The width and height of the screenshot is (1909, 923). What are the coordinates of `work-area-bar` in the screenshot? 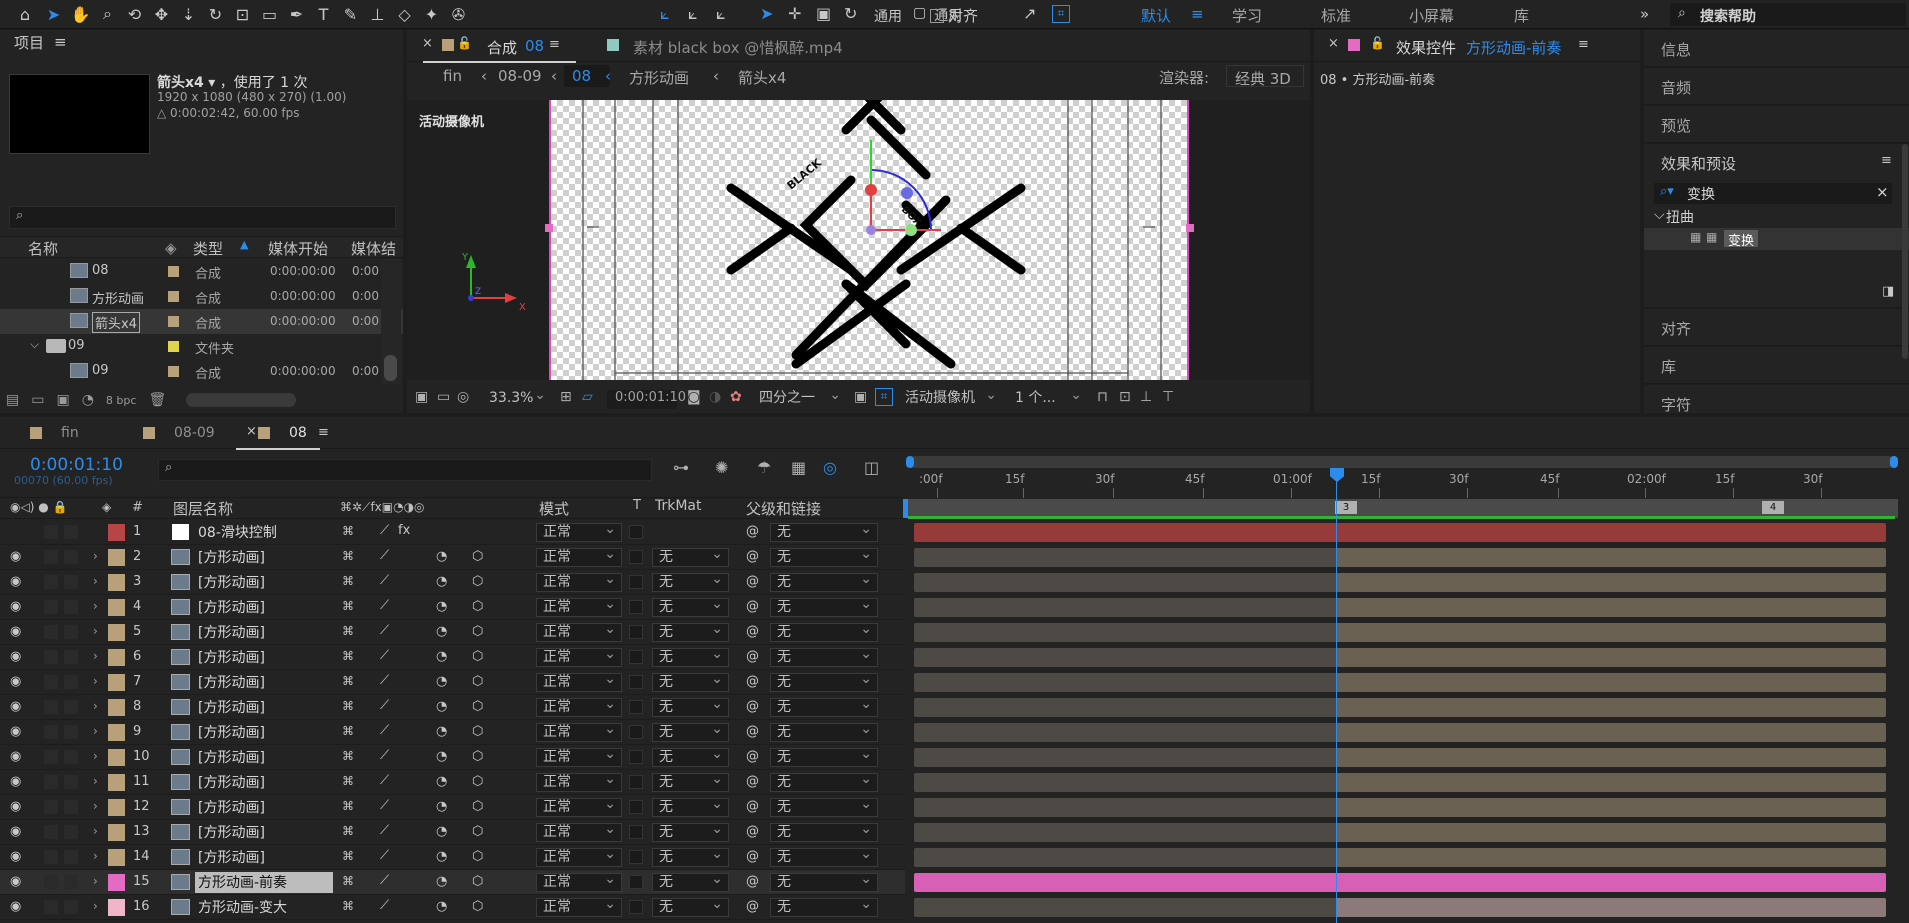 It's located at (1401, 462).